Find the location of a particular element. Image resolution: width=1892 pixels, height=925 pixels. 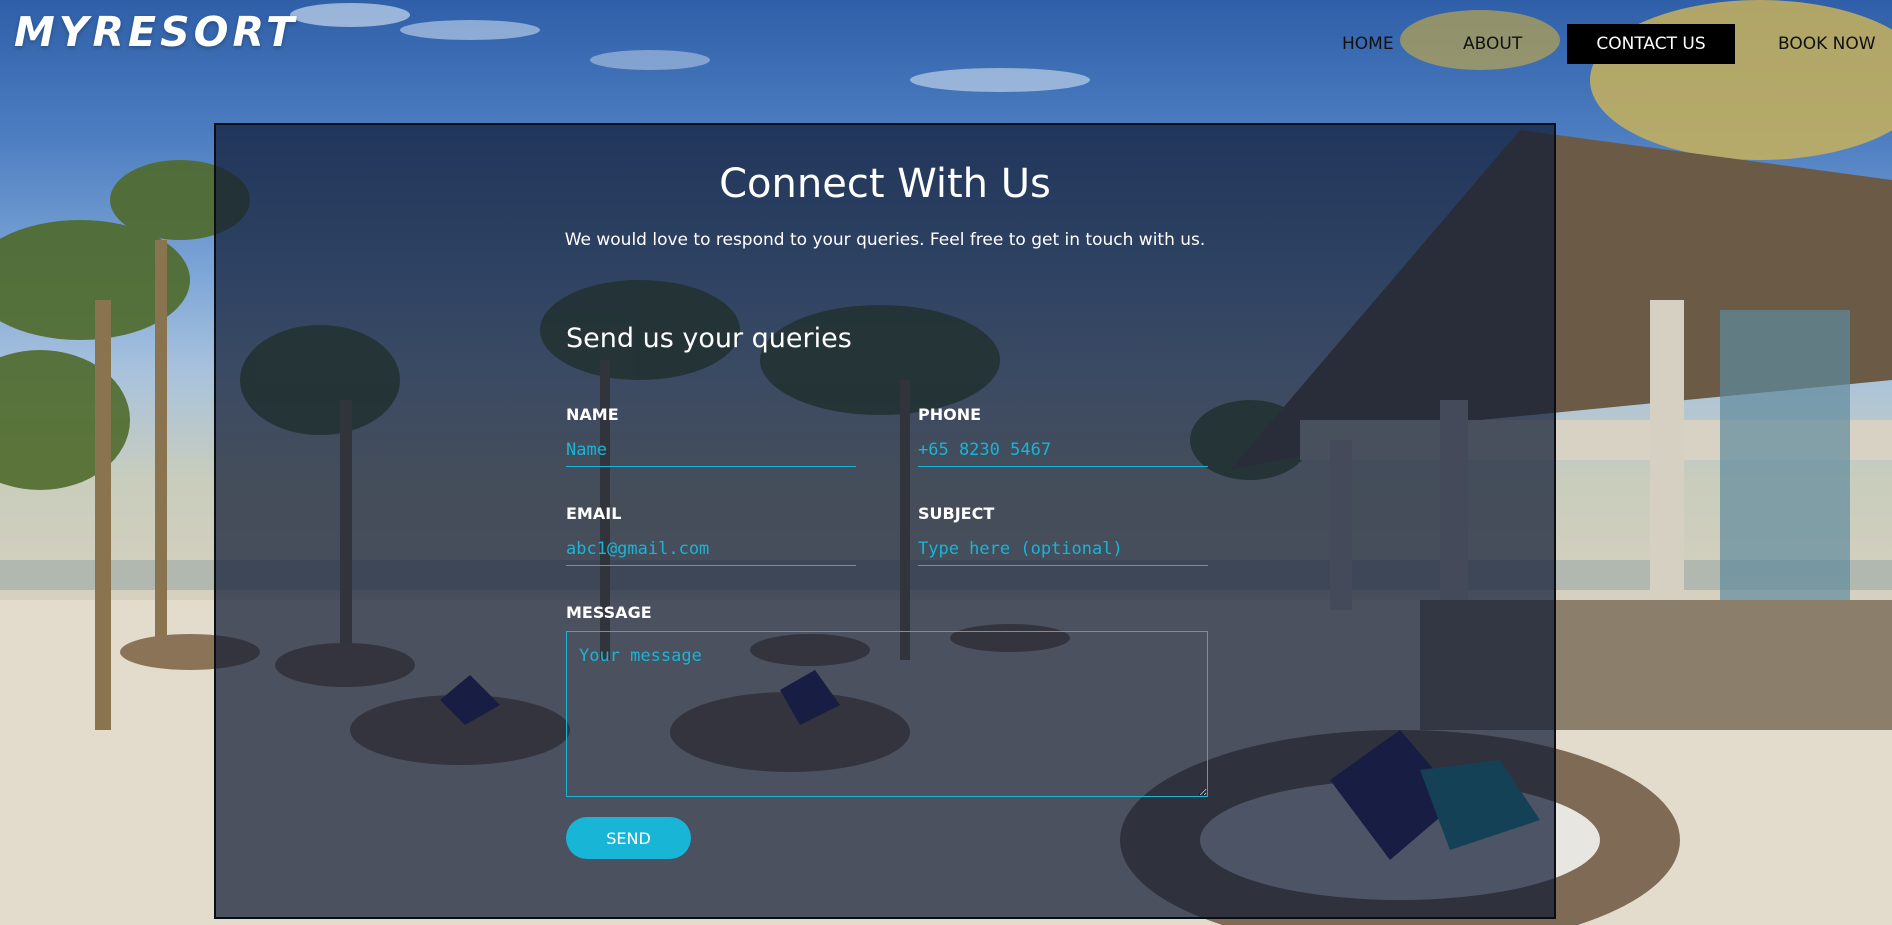

subject-field-group: SUBJECT is located at coordinates (1063, 534).